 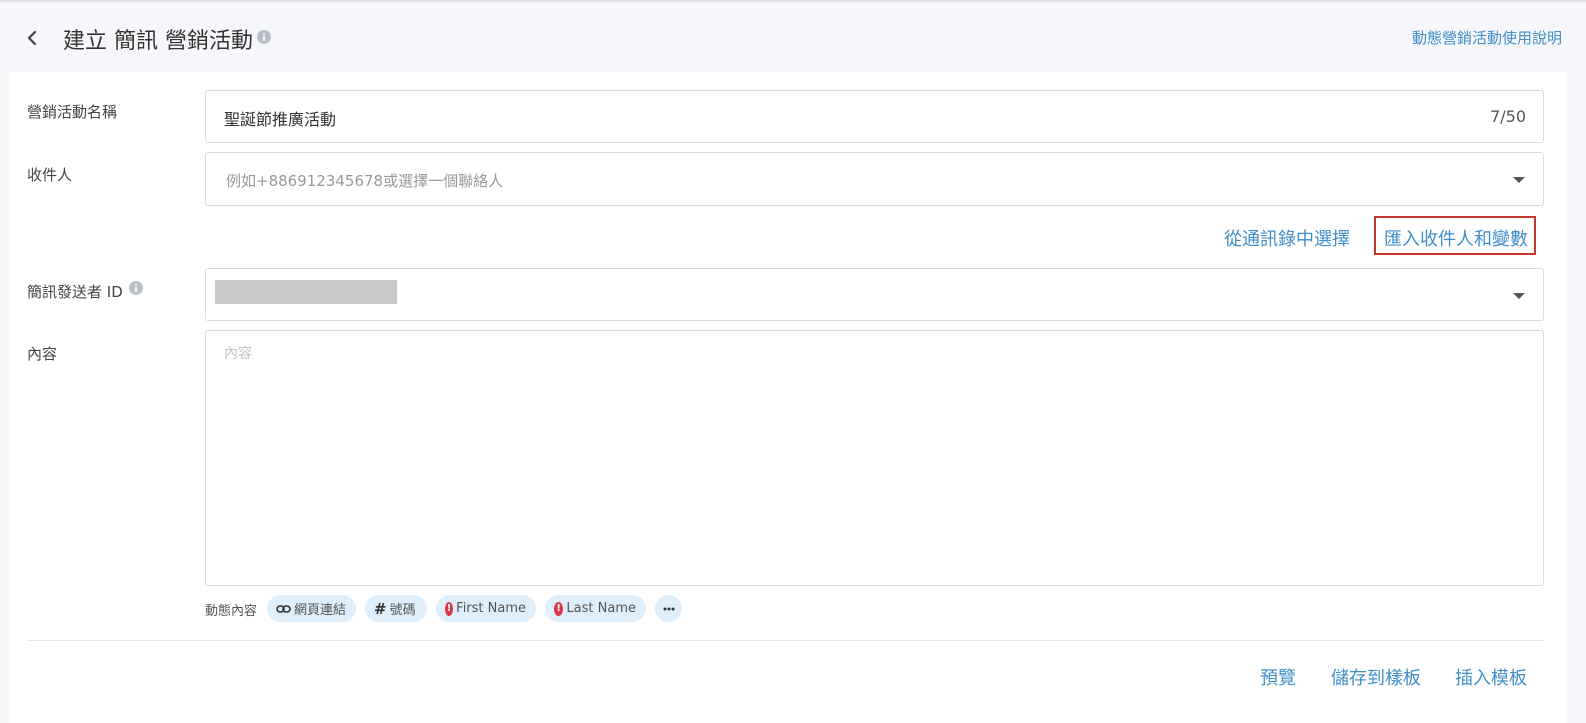 I want to click on sender-id-label: 簡訊發送者 ID, so click(x=75, y=292).